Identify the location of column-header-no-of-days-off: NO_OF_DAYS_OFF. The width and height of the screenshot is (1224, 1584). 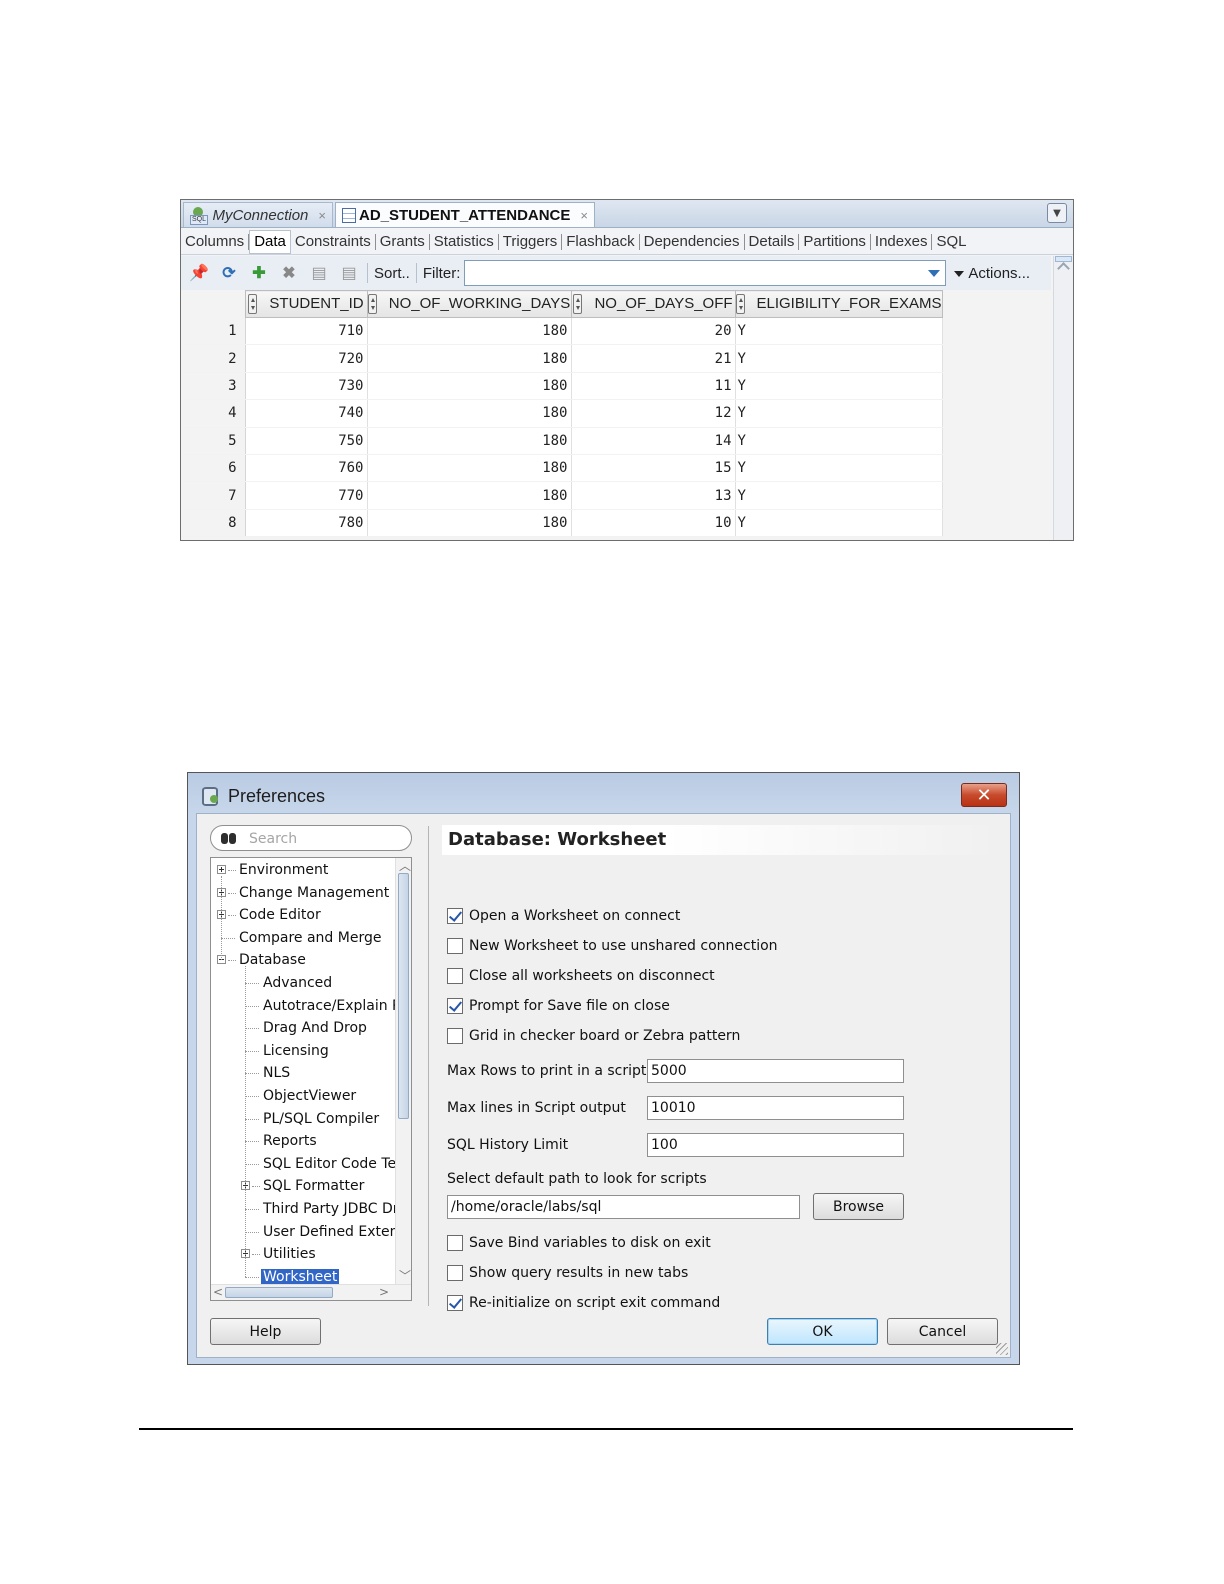
(653, 304).